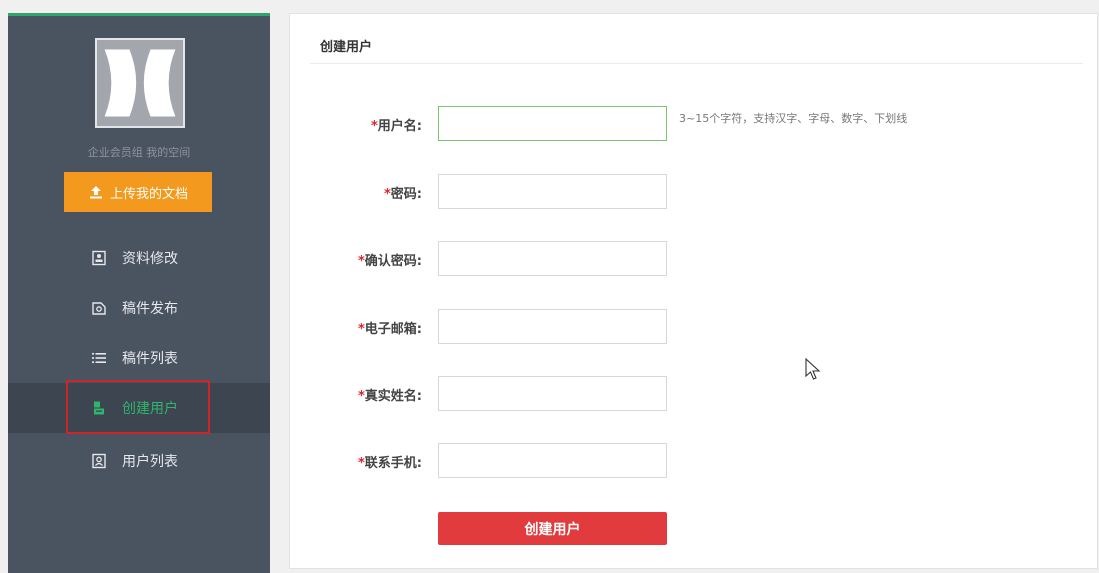 This screenshot has width=1099, height=573. I want to click on form-row-email: *电子邮箱:, so click(690, 327).